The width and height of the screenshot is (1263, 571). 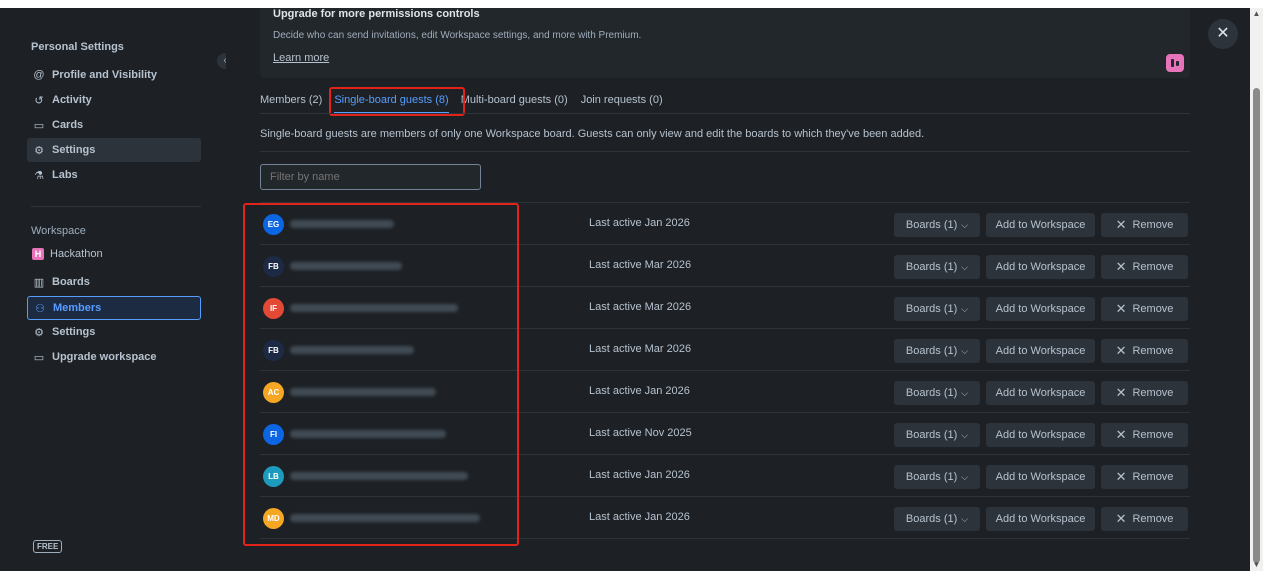 I want to click on at-icon: @, so click(x=39, y=75).